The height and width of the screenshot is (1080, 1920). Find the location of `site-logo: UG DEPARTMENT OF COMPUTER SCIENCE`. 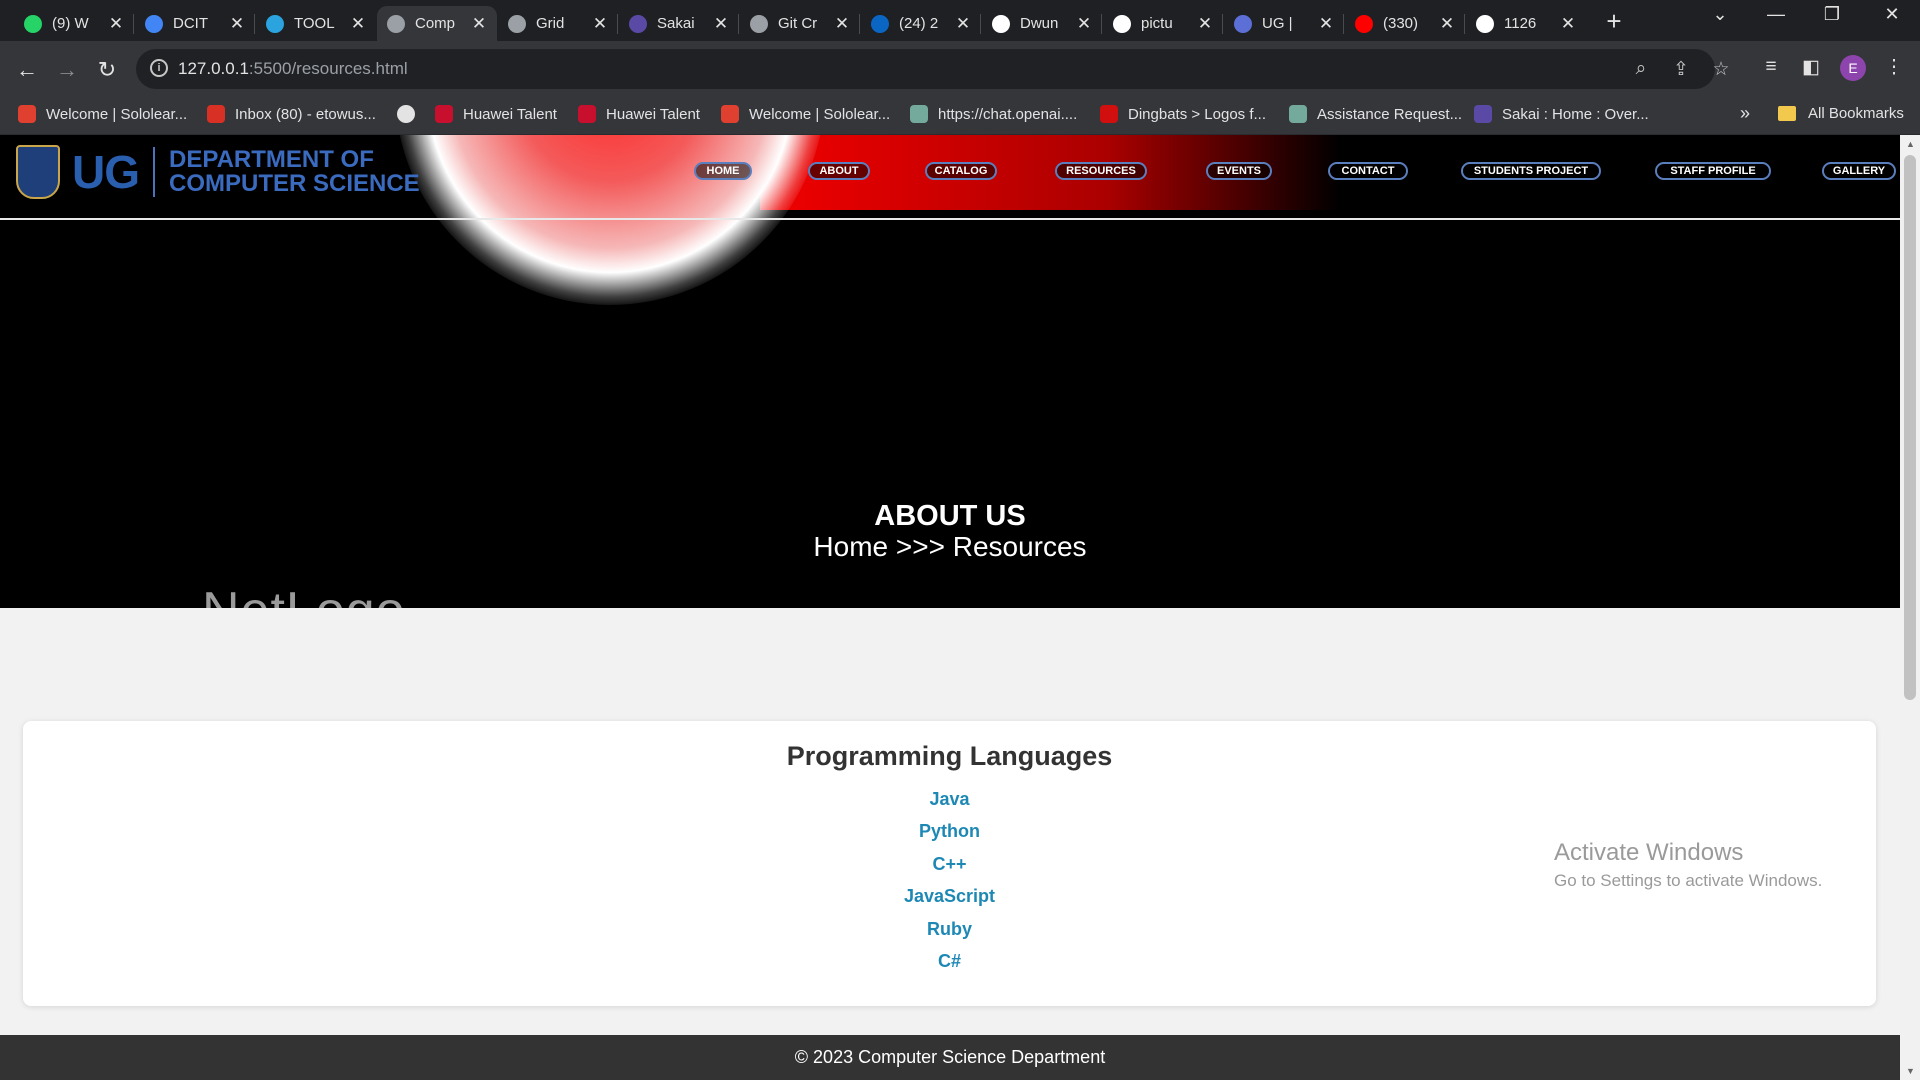

site-logo: UG DEPARTMENT OF COMPUTER SCIENCE is located at coordinates (218, 172).